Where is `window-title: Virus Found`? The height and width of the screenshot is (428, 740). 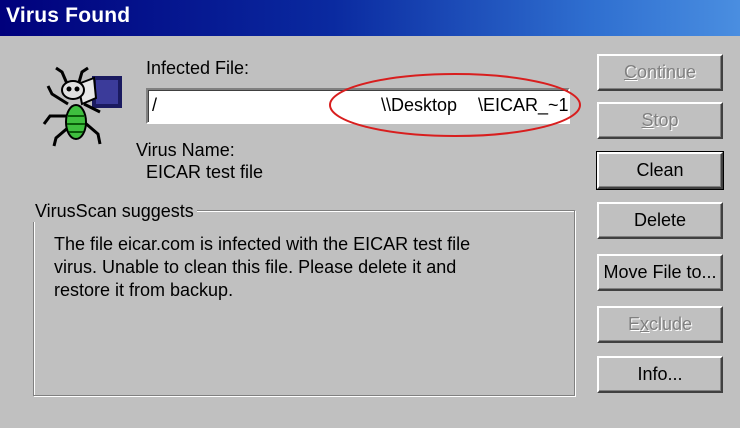
window-title: Virus Found is located at coordinates (68, 15).